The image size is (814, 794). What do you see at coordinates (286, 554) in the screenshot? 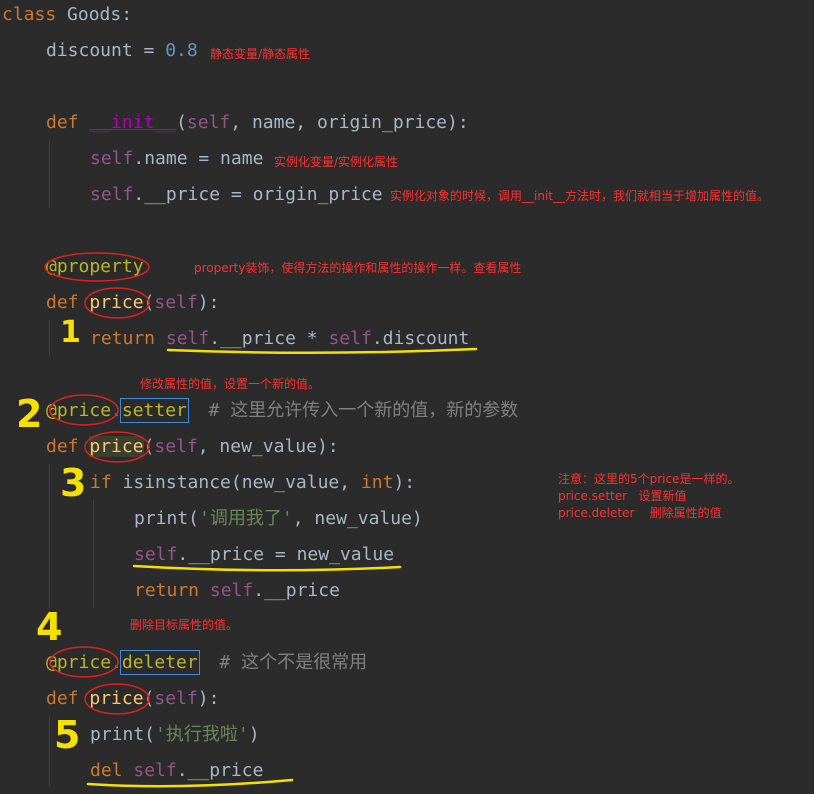
I see `assign-price: .__price = new_value` at bounding box center [286, 554].